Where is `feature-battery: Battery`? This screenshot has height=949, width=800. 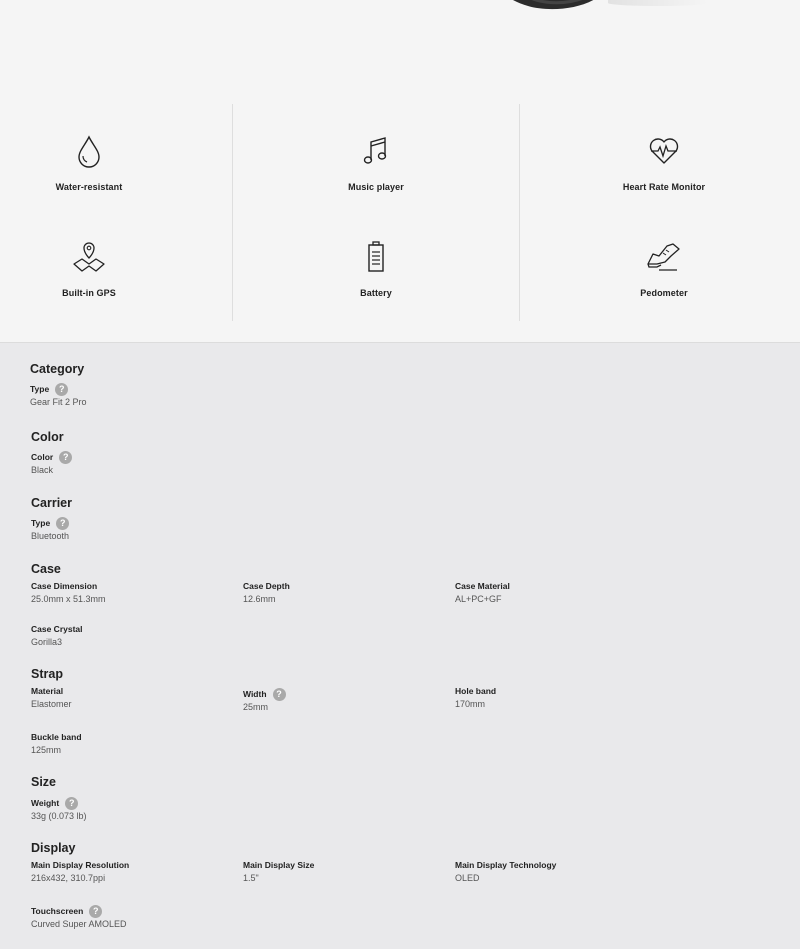
feature-battery: Battery is located at coordinates (376, 269).